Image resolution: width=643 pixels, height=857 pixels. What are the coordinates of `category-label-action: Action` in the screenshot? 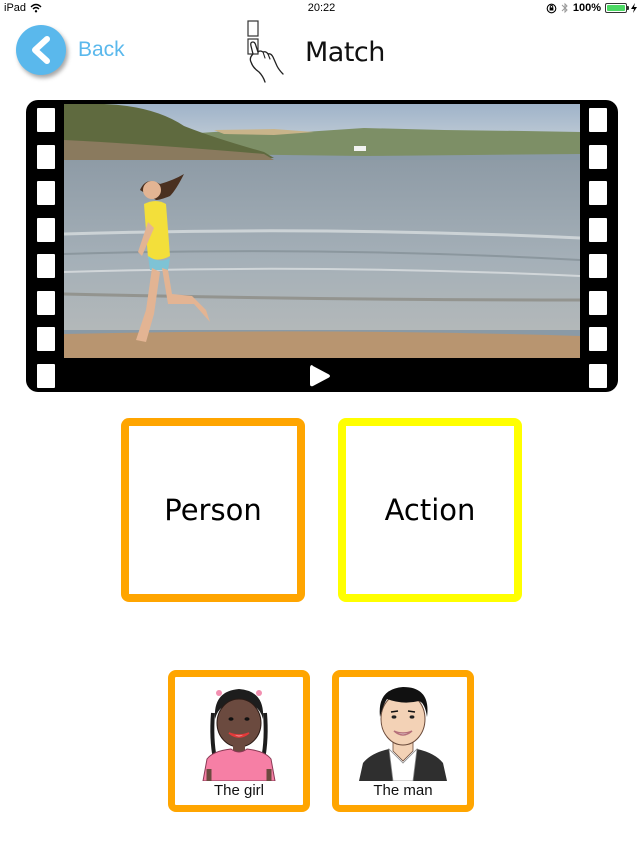 It's located at (430, 510).